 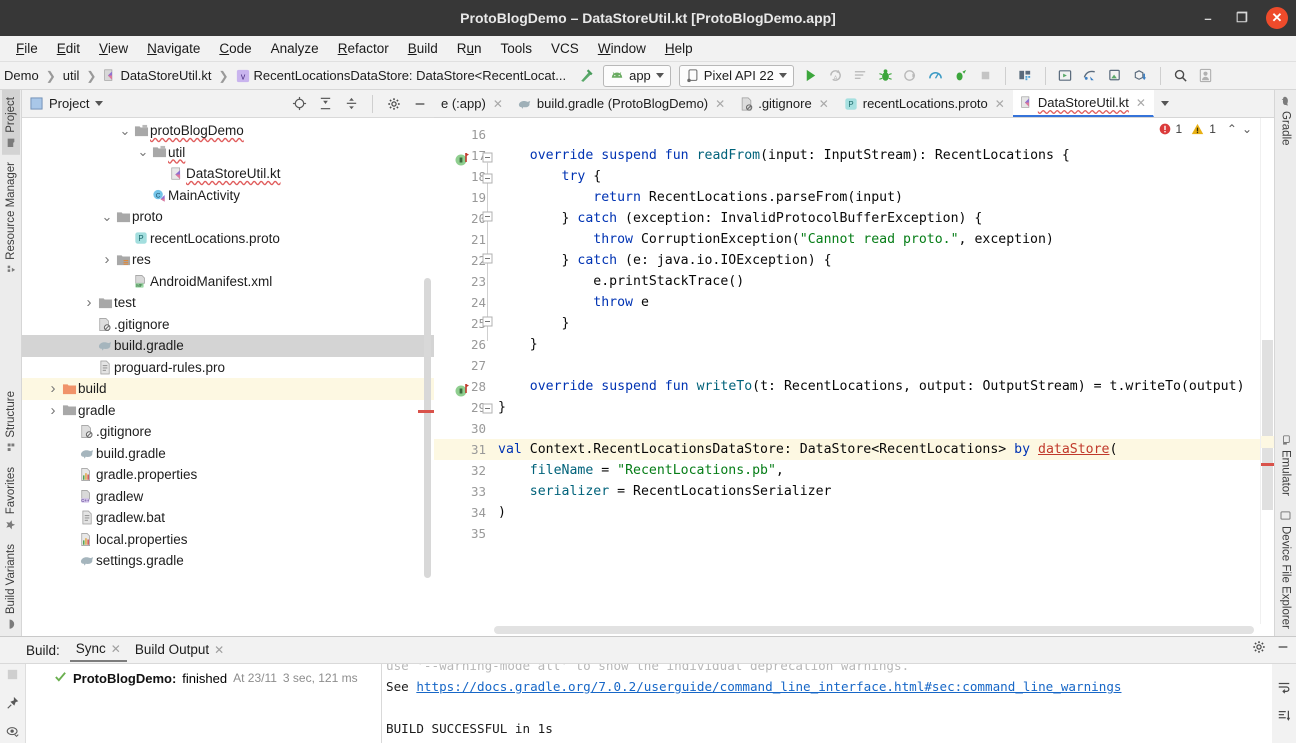 What do you see at coordinates (228, 368) in the screenshot?
I see `tree-item-proguard-rules-pro: proguard-rules.pro` at bounding box center [228, 368].